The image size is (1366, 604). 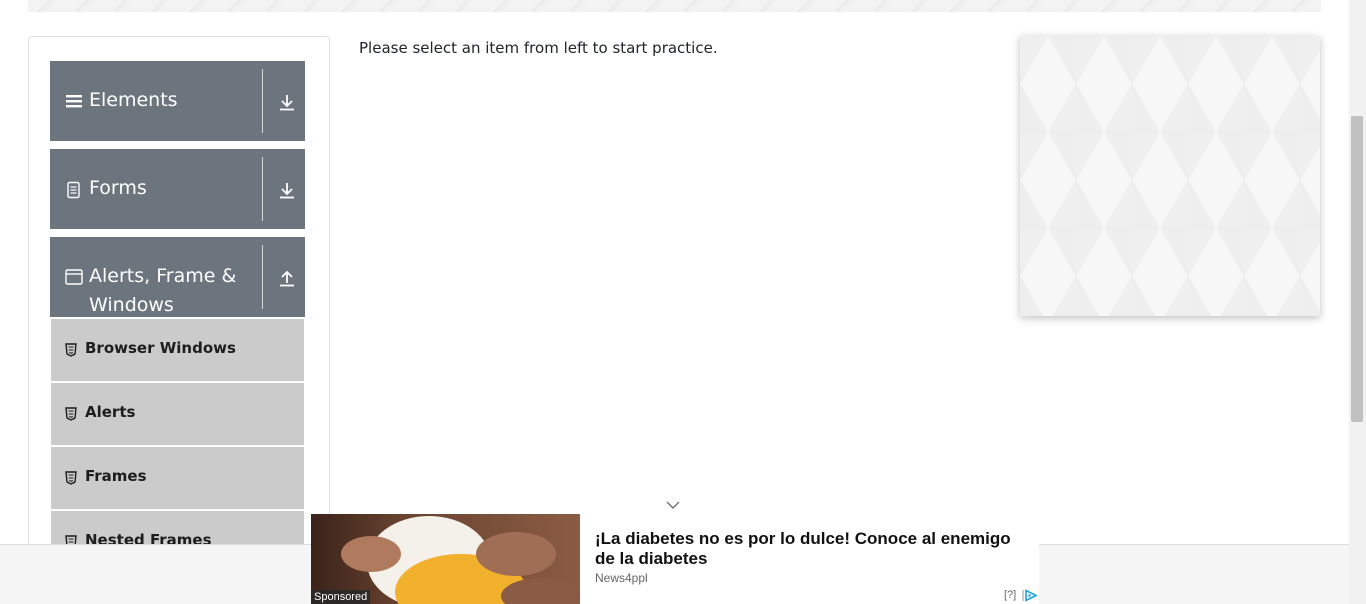 I want to click on group-title-elements: Elements, so click(x=133, y=100).